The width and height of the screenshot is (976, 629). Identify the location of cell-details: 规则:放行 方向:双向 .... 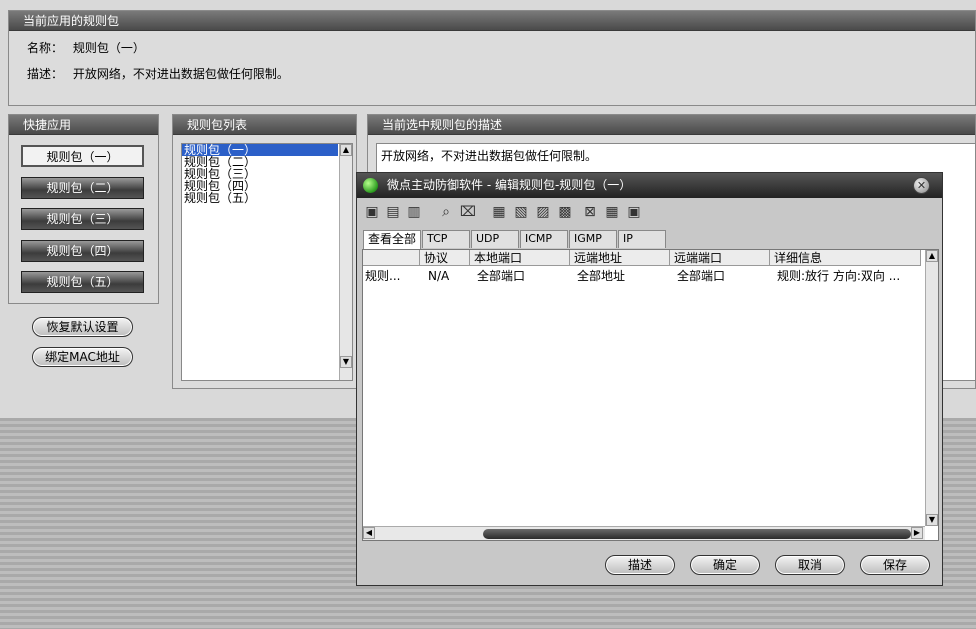
(839, 276).